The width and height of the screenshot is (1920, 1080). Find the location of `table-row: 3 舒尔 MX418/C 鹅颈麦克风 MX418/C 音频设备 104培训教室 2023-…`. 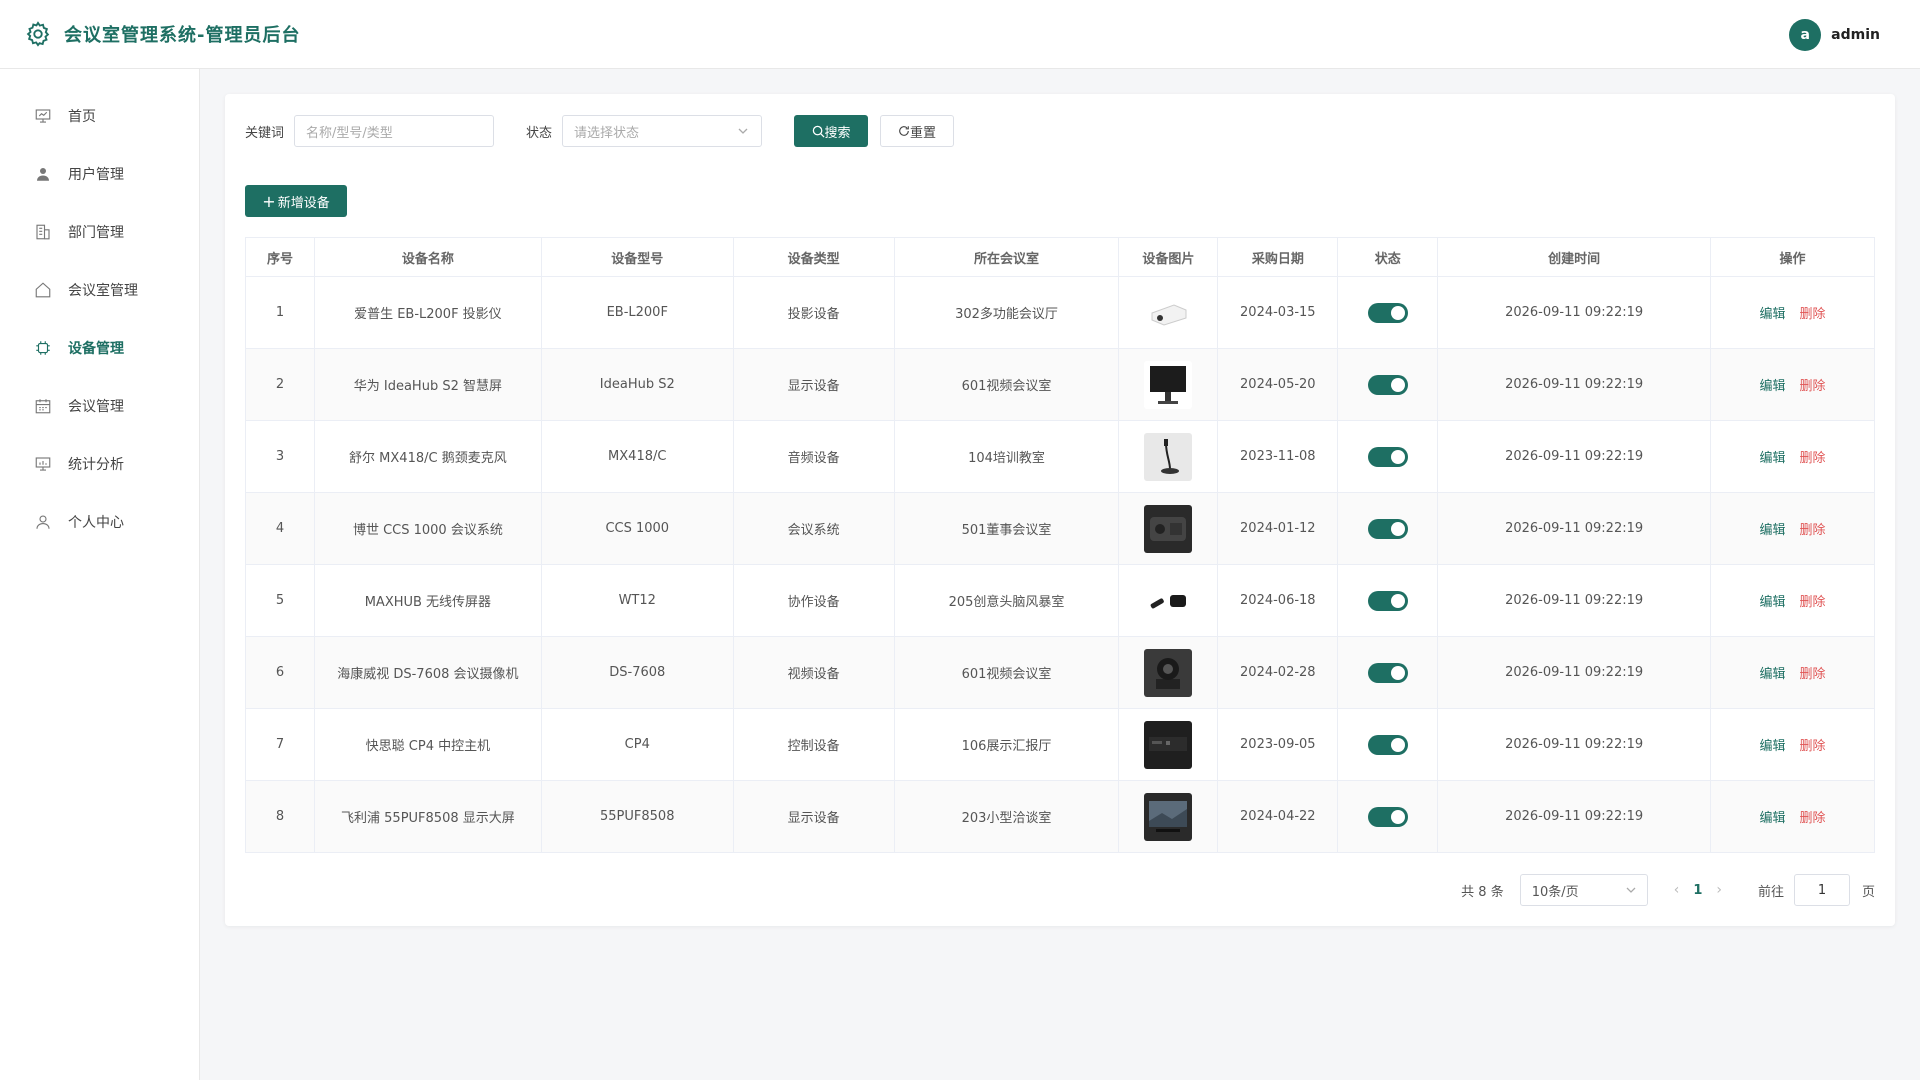

table-row: 3 舒尔 MX418/C 鹅颈麦克风 MX418/C 音频设备 104培训教室 2023-… is located at coordinates (1060, 456).